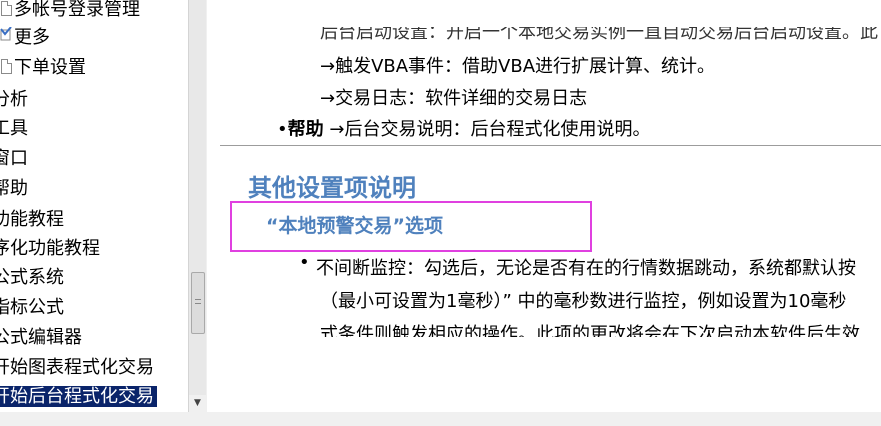 This screenshot has height=426, width=881. I want to click on tree-item-label: 开始图表程式化交易, so click(77, 367).